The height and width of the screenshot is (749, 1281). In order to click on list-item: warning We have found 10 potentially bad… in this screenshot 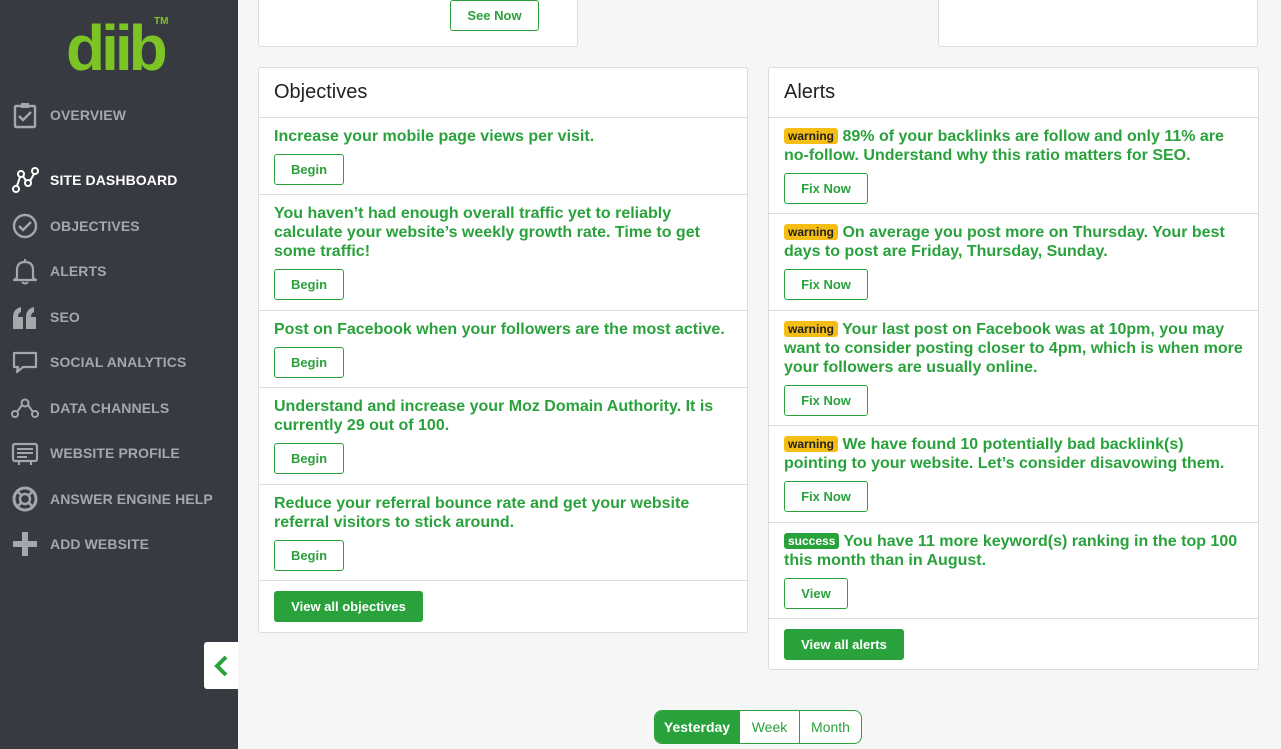, I will do `click(1013, 474)`.